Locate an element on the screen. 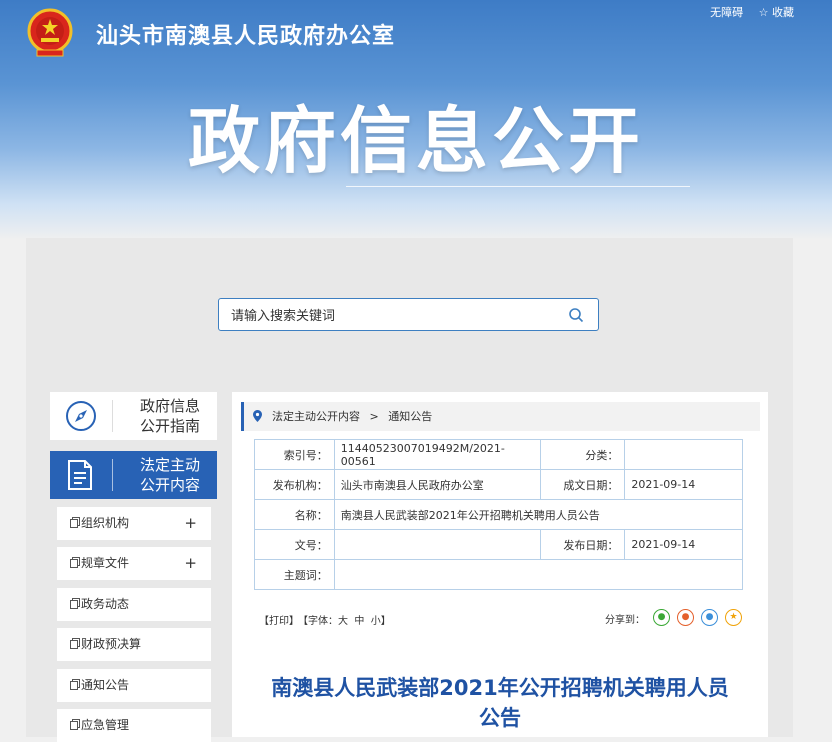  banner-title: 政府信息公开 is located at coordinates (415, 141).